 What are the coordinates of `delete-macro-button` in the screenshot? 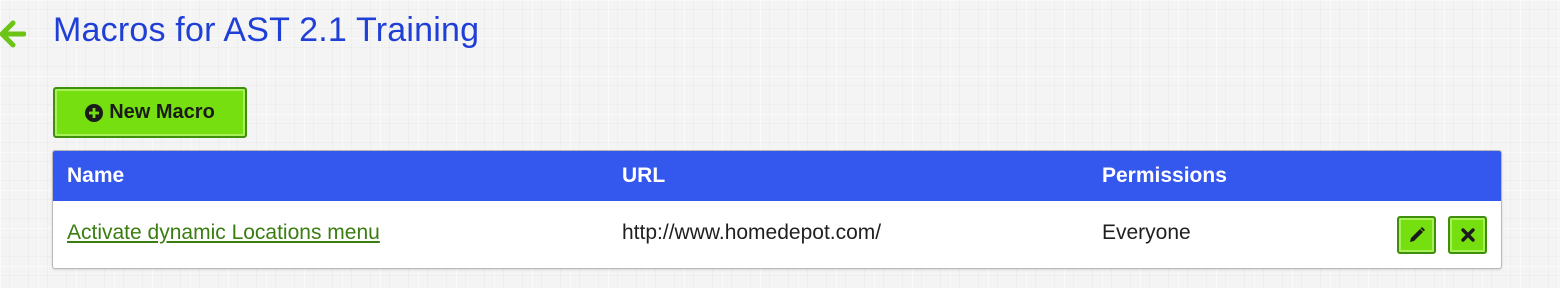 It's located at (1467, 235).